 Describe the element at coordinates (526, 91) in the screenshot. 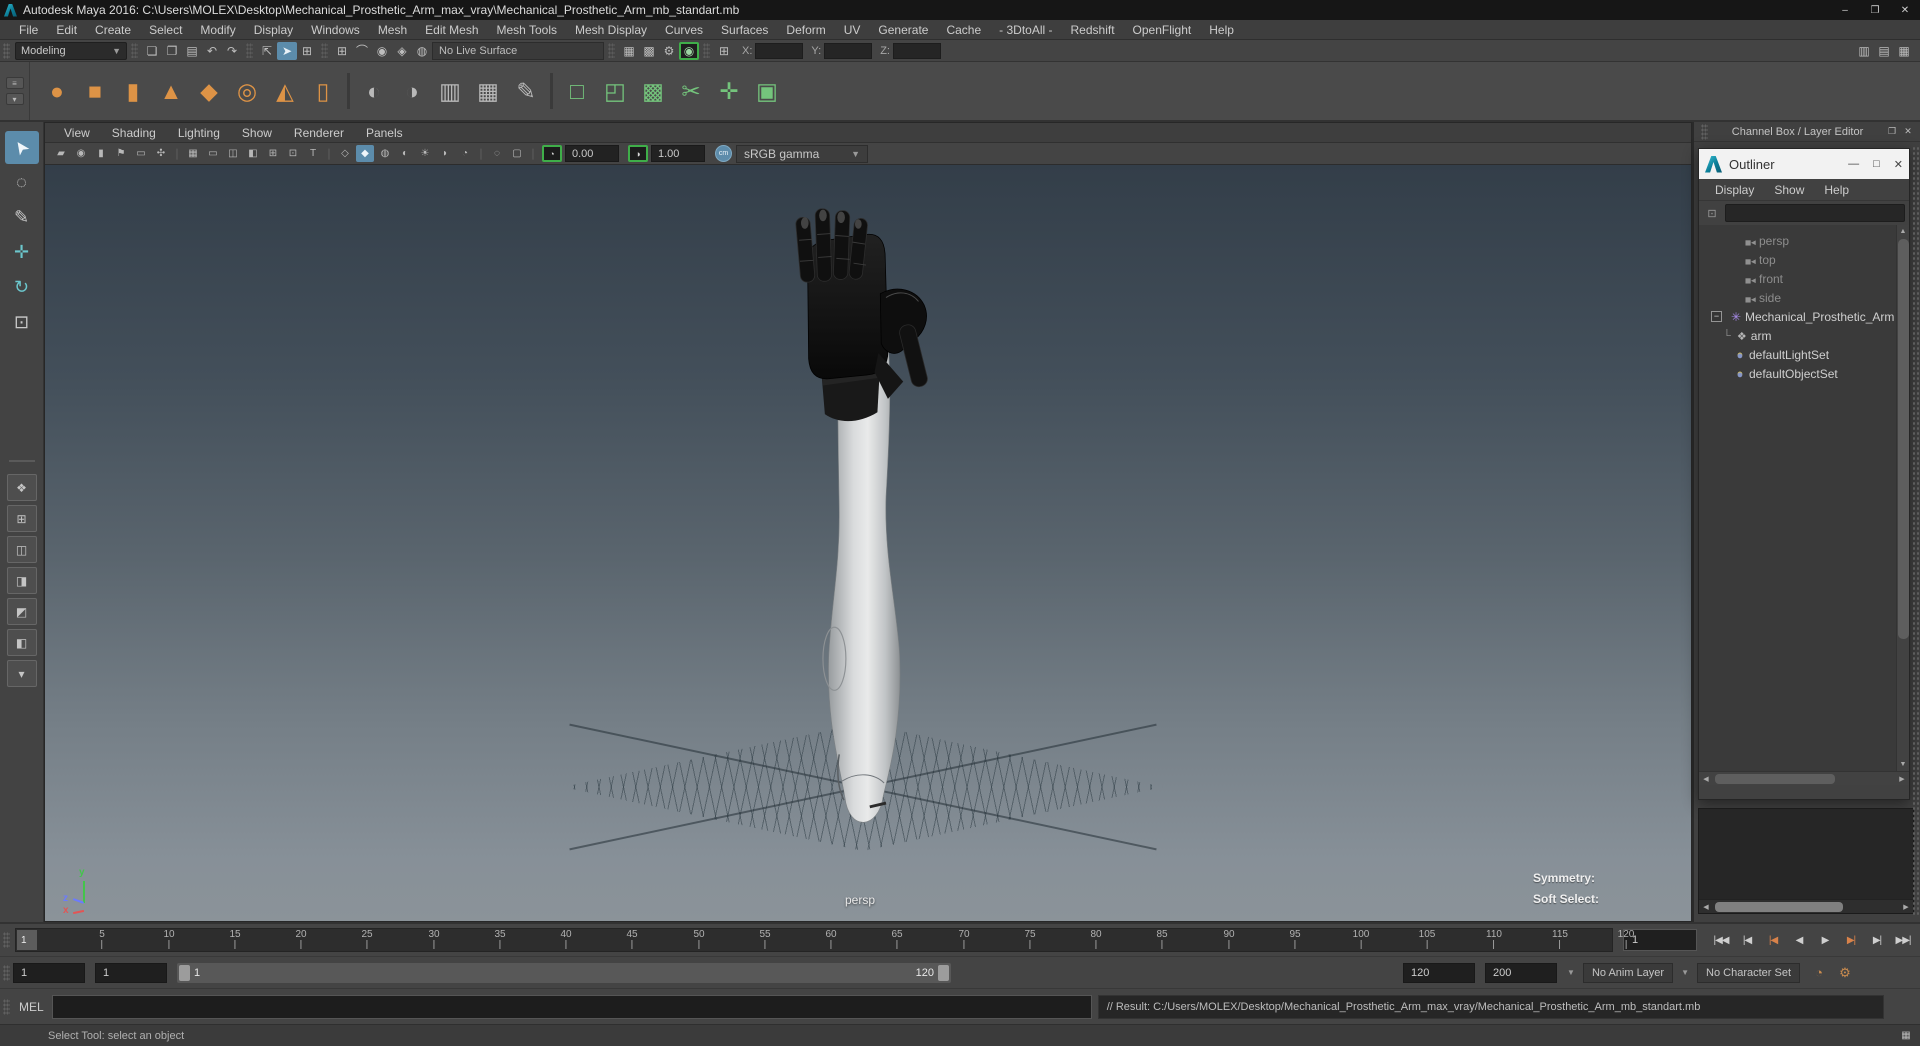

I see `curve-tool-button: ✎` at that location.